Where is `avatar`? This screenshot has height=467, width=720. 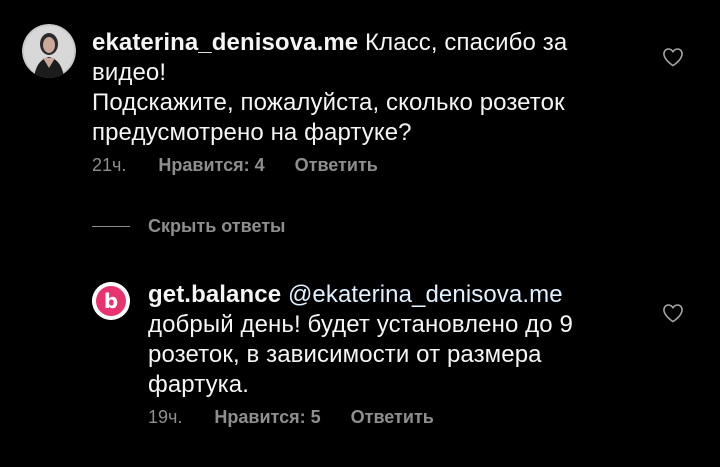
avatar is located at coordinates (49, 51).